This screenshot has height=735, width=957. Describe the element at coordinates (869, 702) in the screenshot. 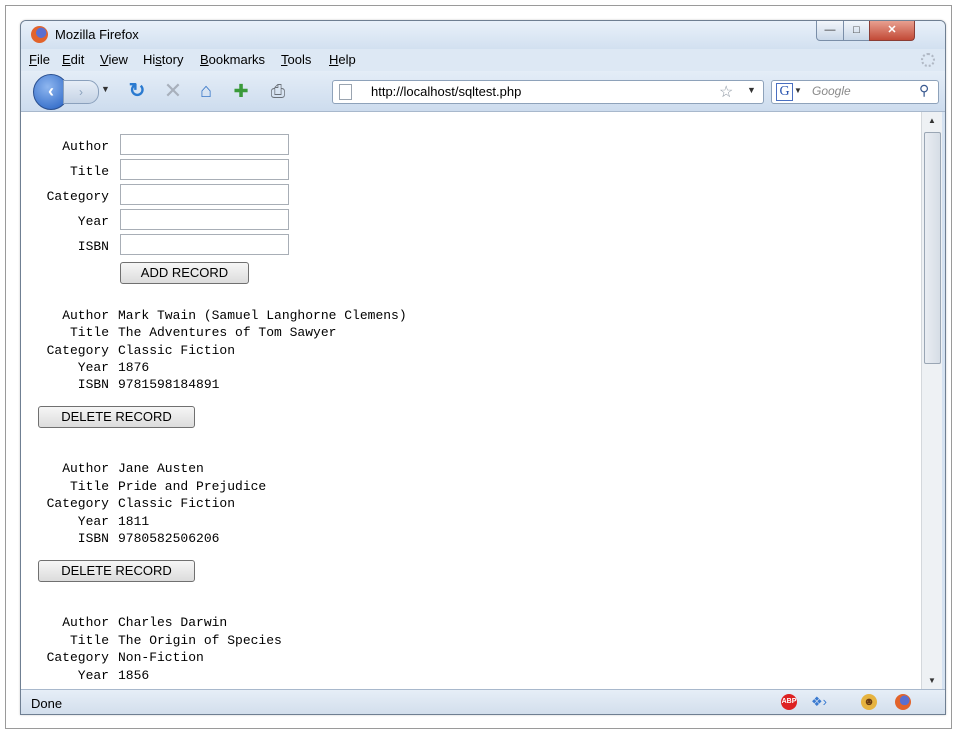

I see `greasemonkey-icon: ☻` at that location.